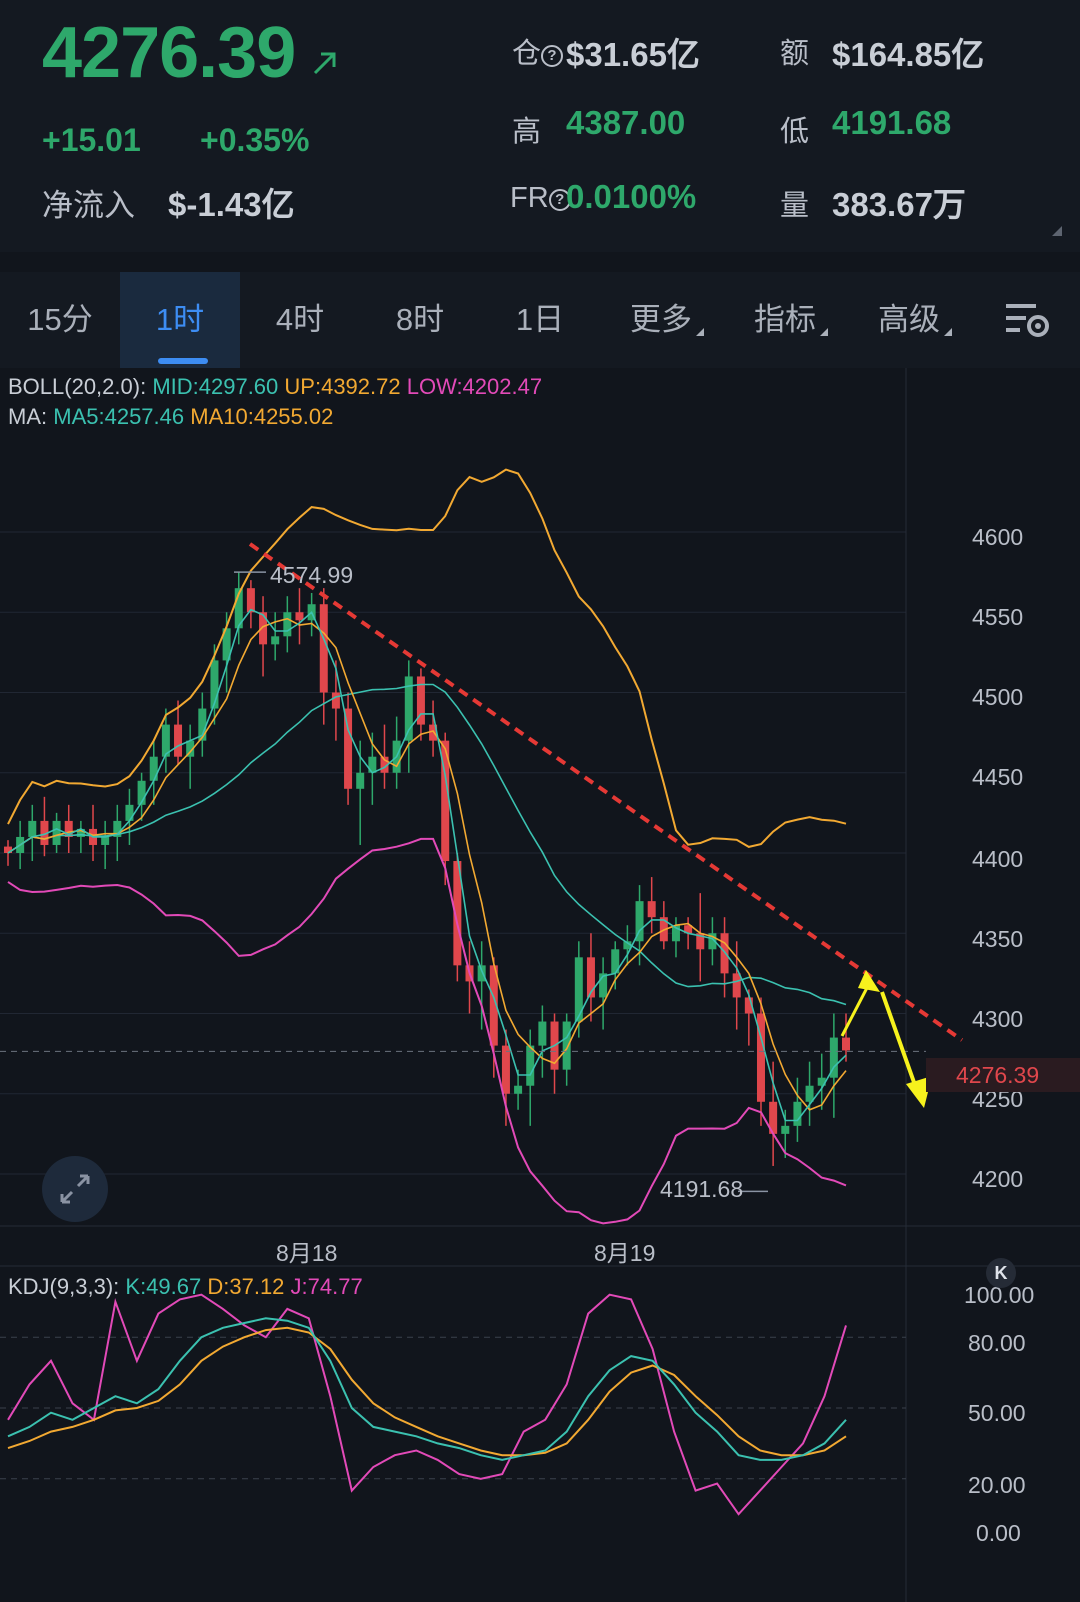 The height and width of the screenshot is (1602, 1080). I want to click on high-value: 4387.00, so click(626, 122).